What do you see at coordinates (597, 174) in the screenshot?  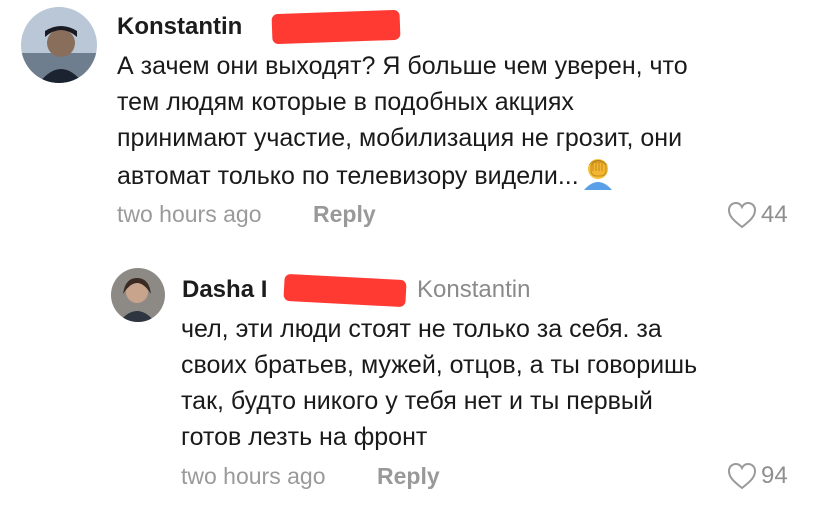 I see `facepalm-emoji-icon` at bounding box center [597, 174].